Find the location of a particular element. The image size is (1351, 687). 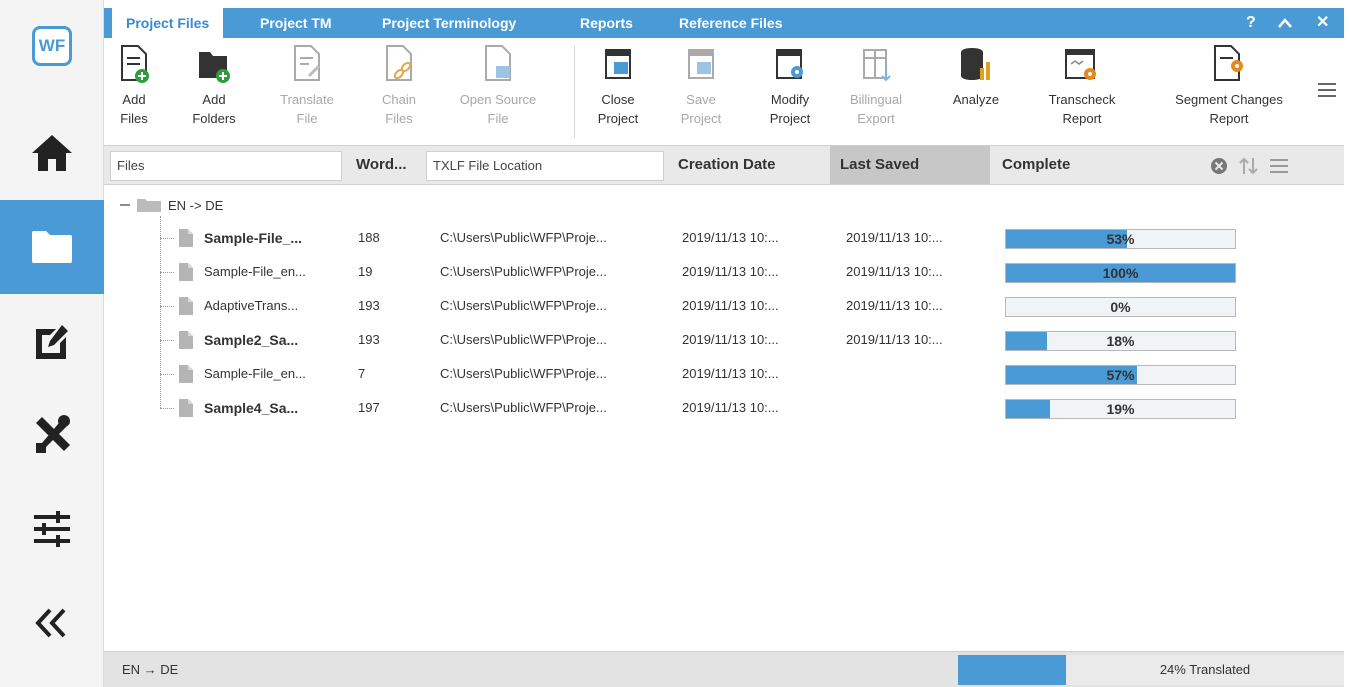

translate-file-icon is located at coordinates (307, 63).